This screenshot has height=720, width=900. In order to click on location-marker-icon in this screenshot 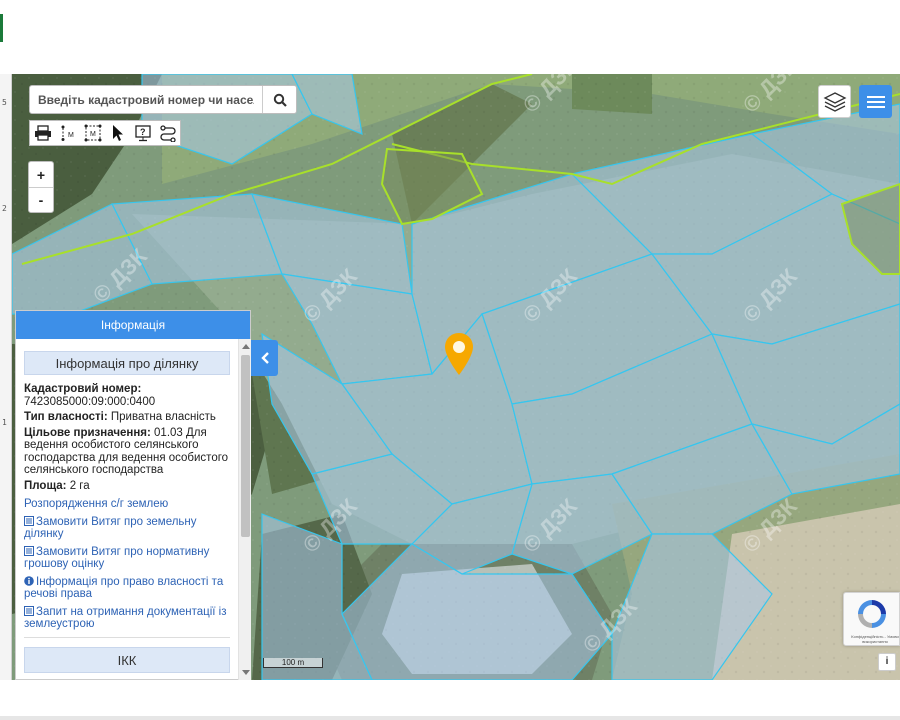, I will do `click(459, 354)`.